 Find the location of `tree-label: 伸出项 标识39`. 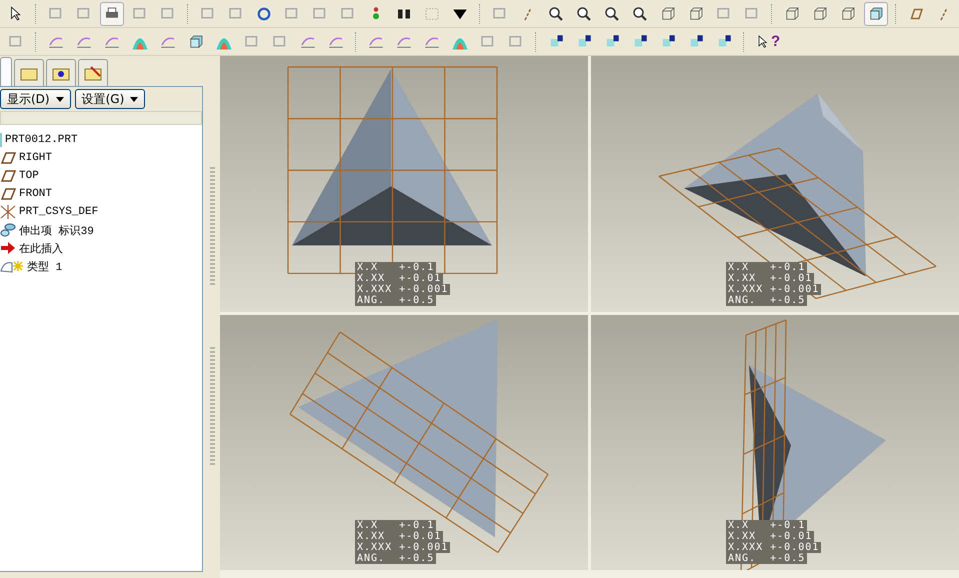

tree-label: 伸出项 标识39 is located at coordinates (56, 231).